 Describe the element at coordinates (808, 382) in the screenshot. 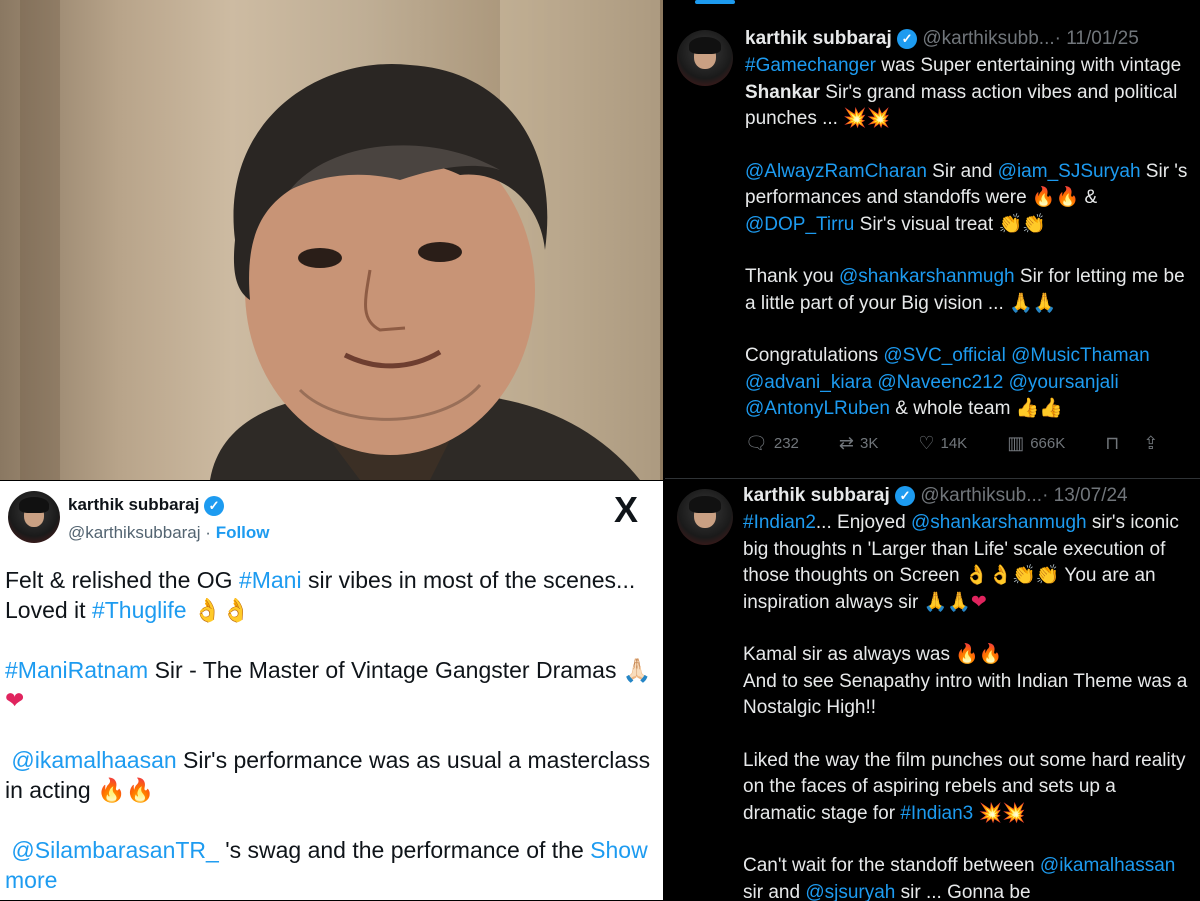

I see `mention-advani-kiara: @advani_kiara` at that location.